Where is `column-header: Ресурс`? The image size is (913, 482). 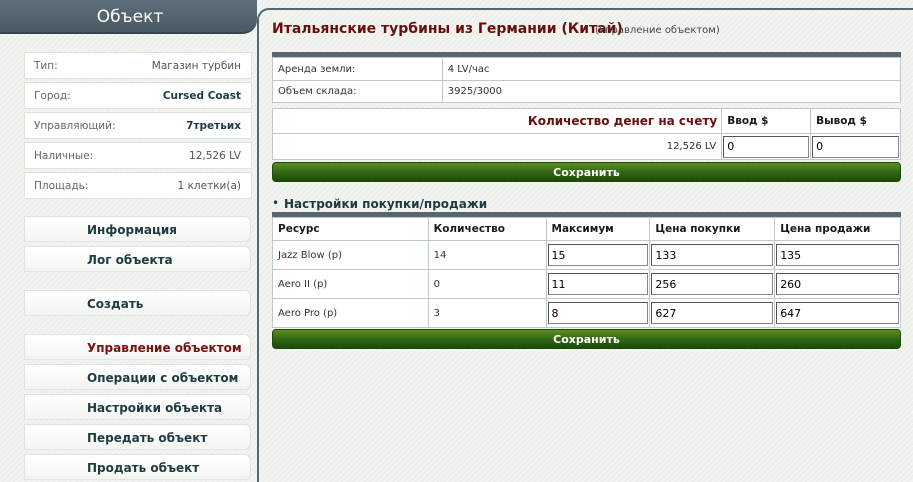 column-header: Ресурс is located at coordinates (350, 229).